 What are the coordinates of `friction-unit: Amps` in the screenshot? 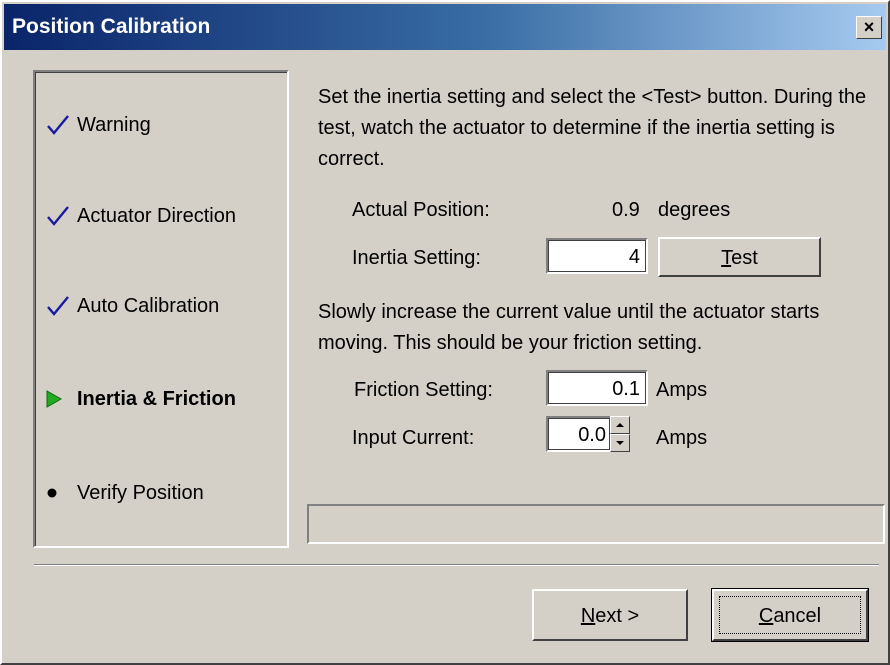 It's located at (682, 390).